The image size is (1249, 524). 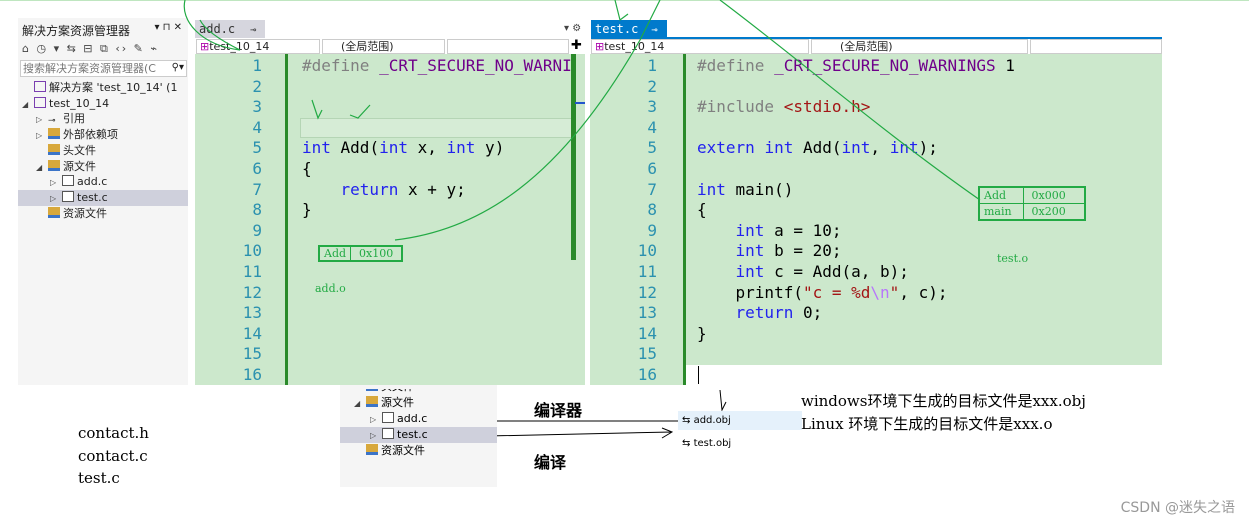 What do you see at coordinates (740, 420) in the screenshot?
I see `output-add-obj: ⇆ add.obj` at bounding box center [740, 420].